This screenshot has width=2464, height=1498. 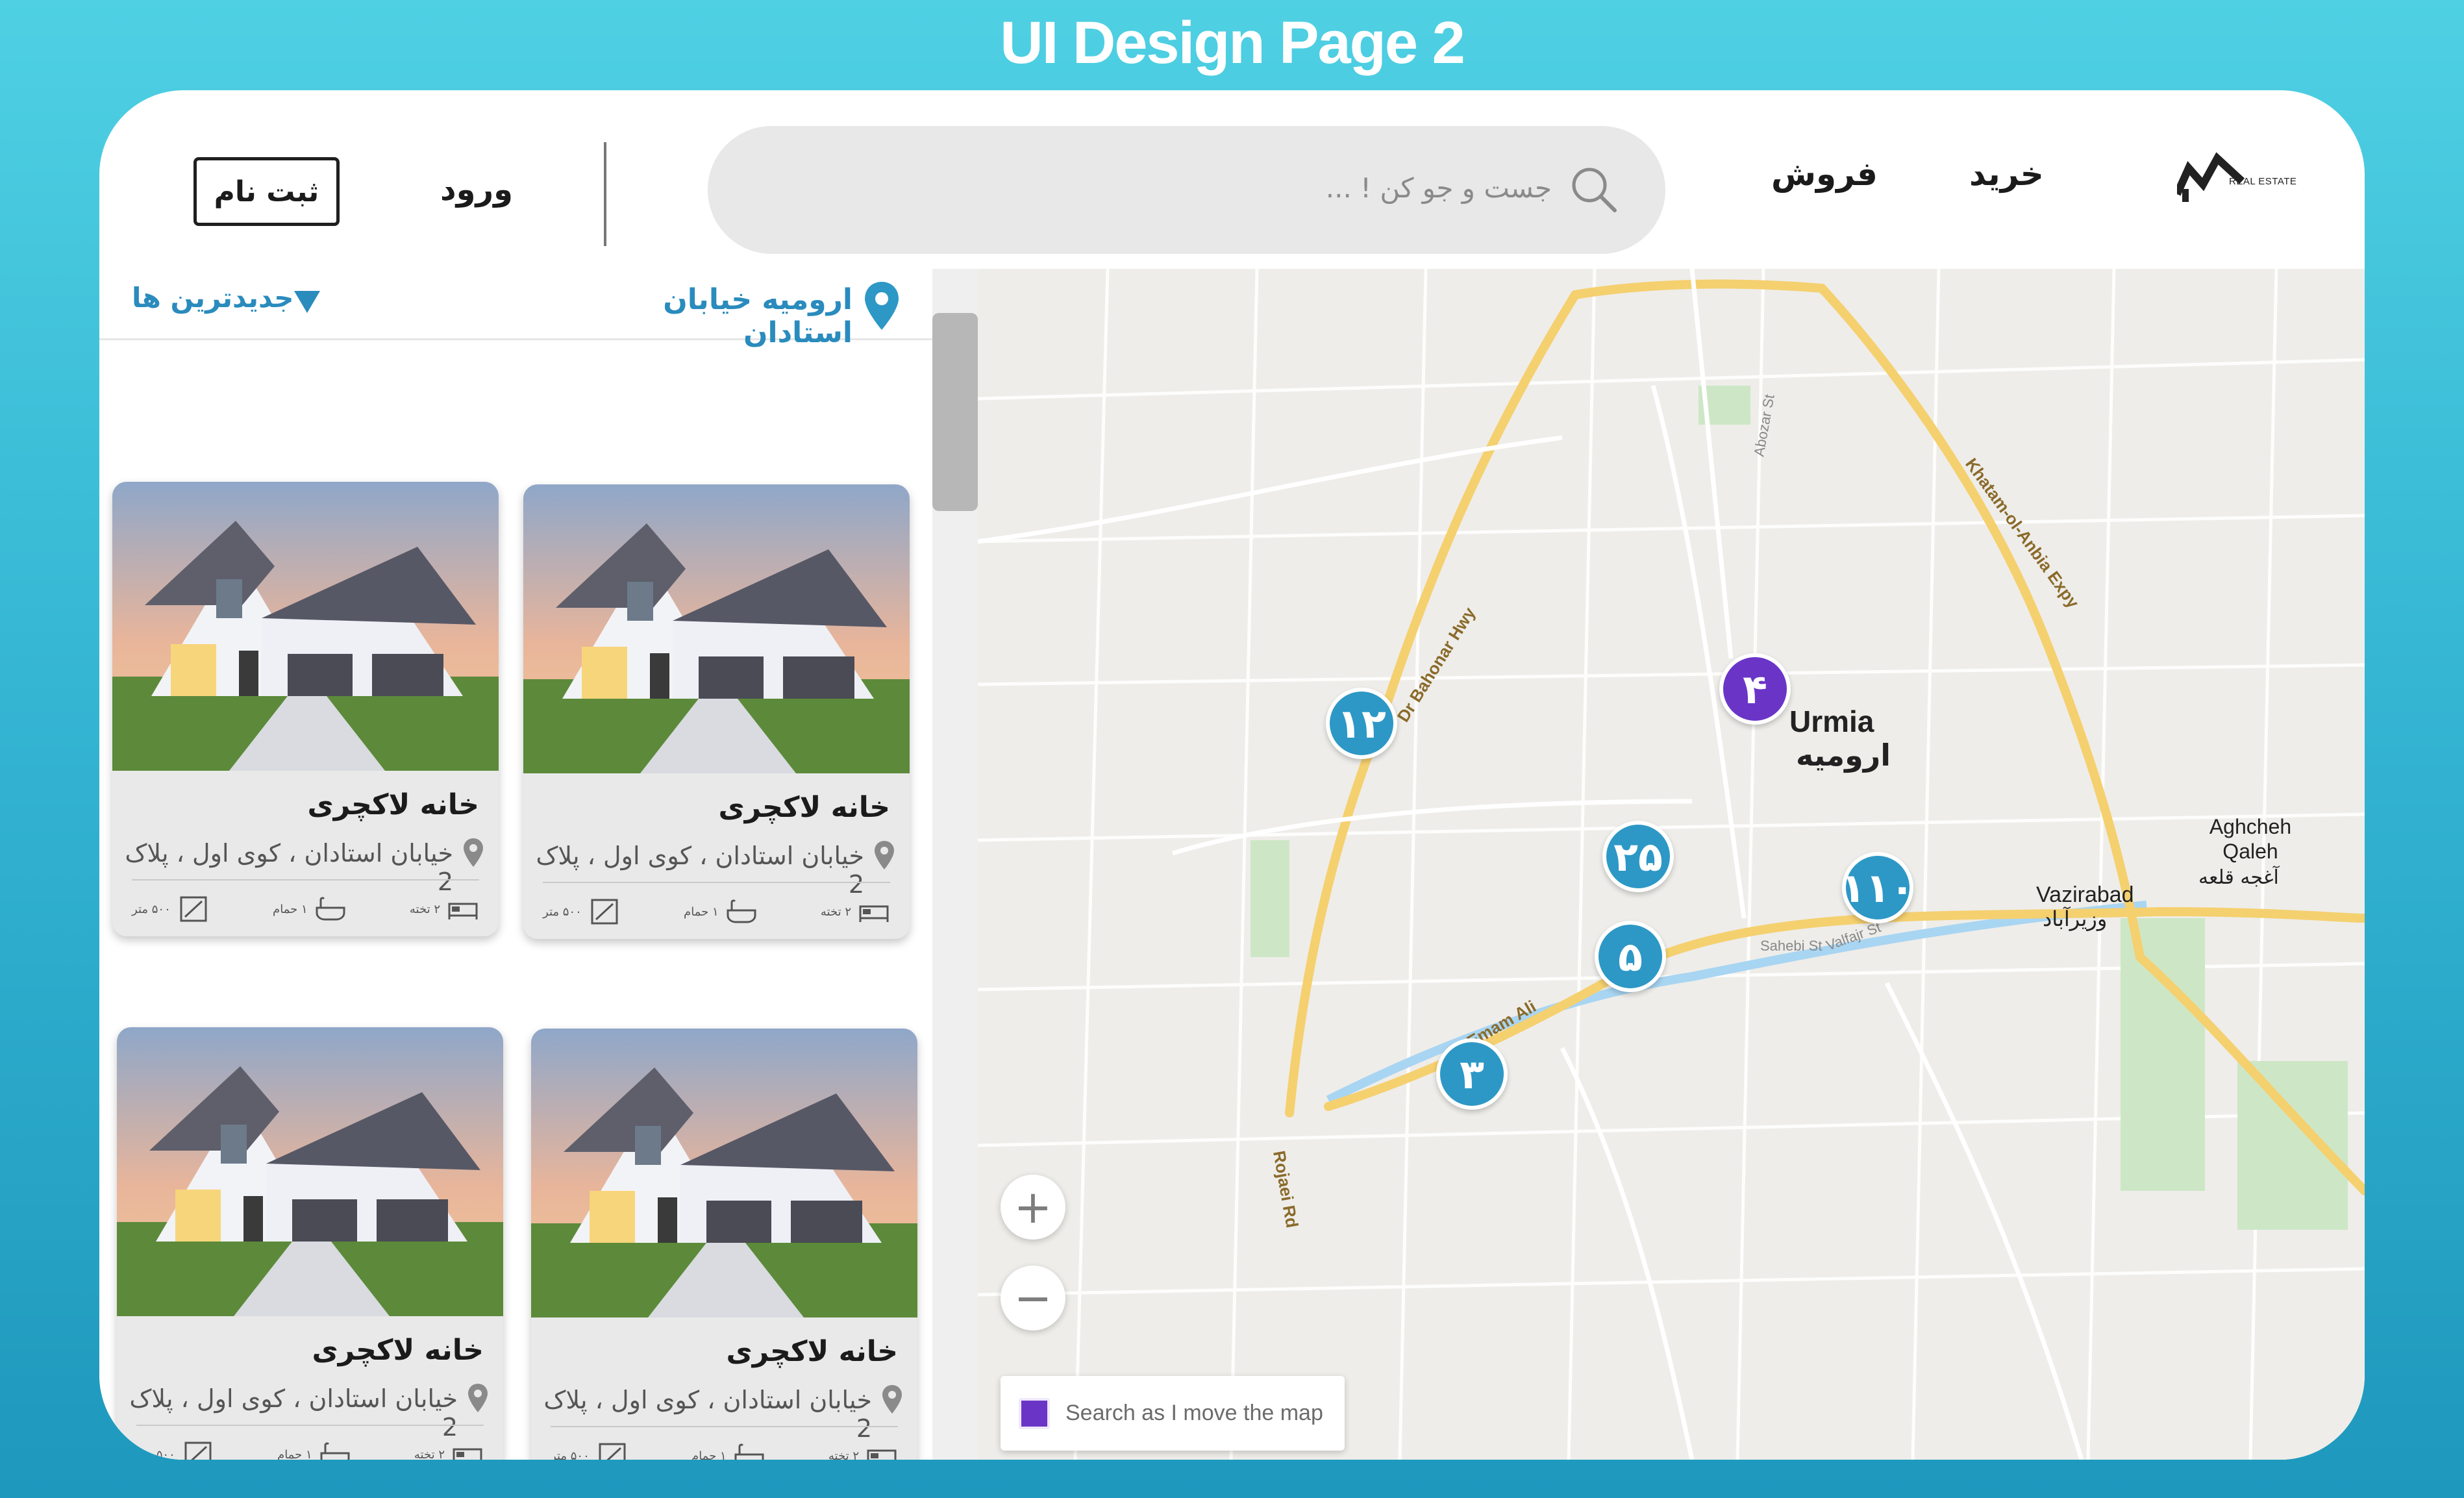 I want to click on search-icon, so click(x=1594, y=190).